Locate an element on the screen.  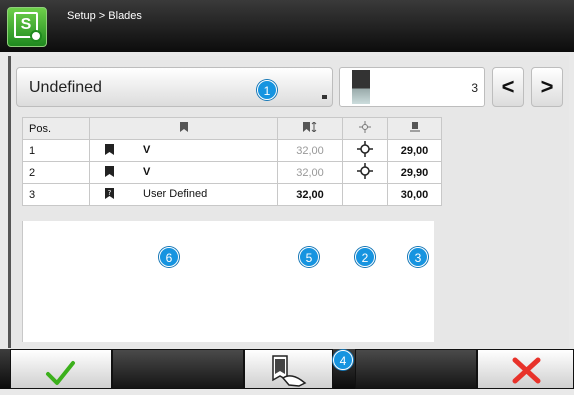
cell-type: ? User Defined is located at coordinates (183, 194).